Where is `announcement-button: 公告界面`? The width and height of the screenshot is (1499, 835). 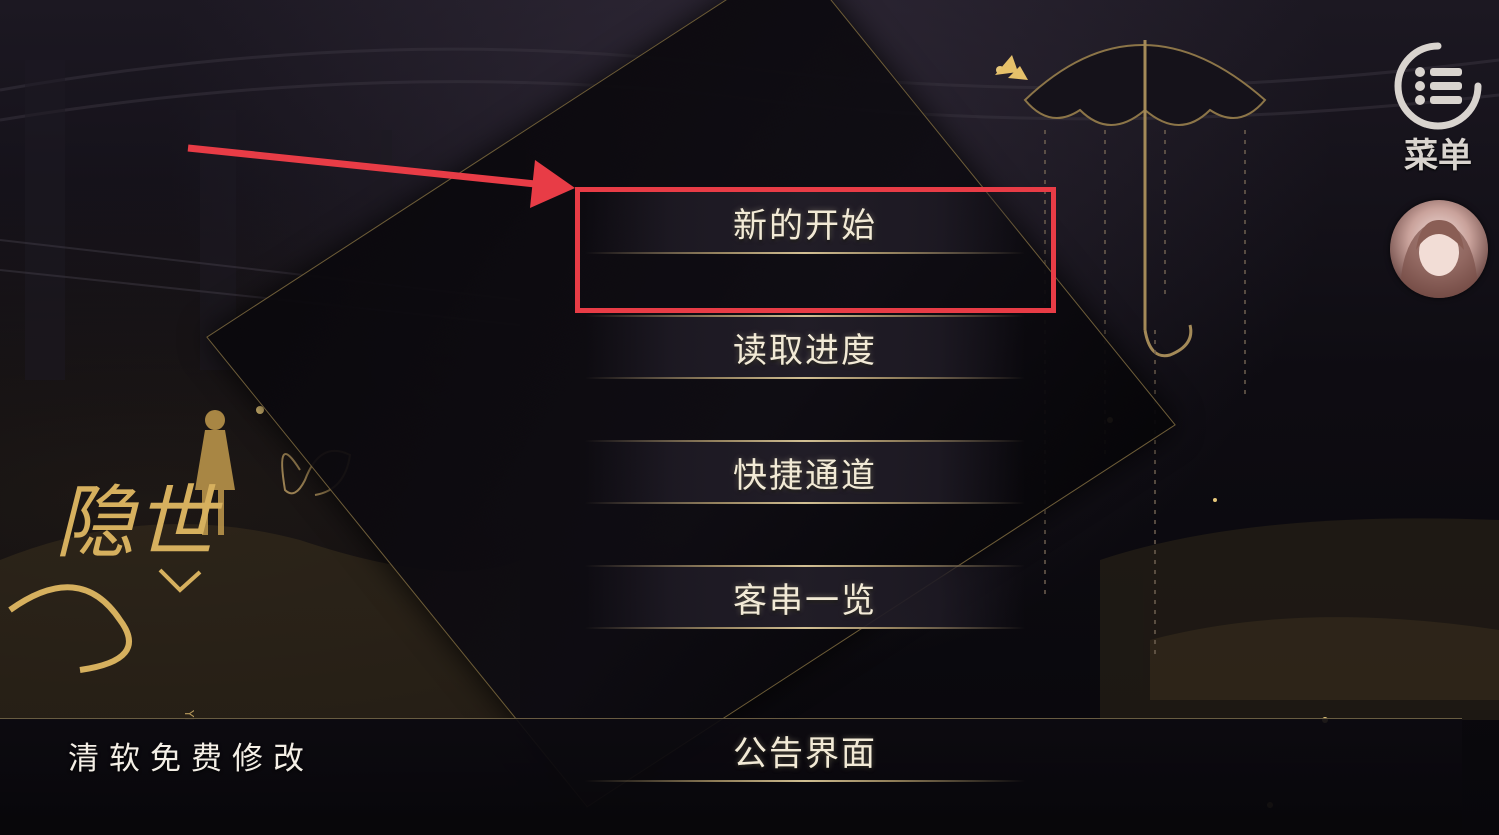 announcement-button: 公告界面 is located at coordinates (805, 750).